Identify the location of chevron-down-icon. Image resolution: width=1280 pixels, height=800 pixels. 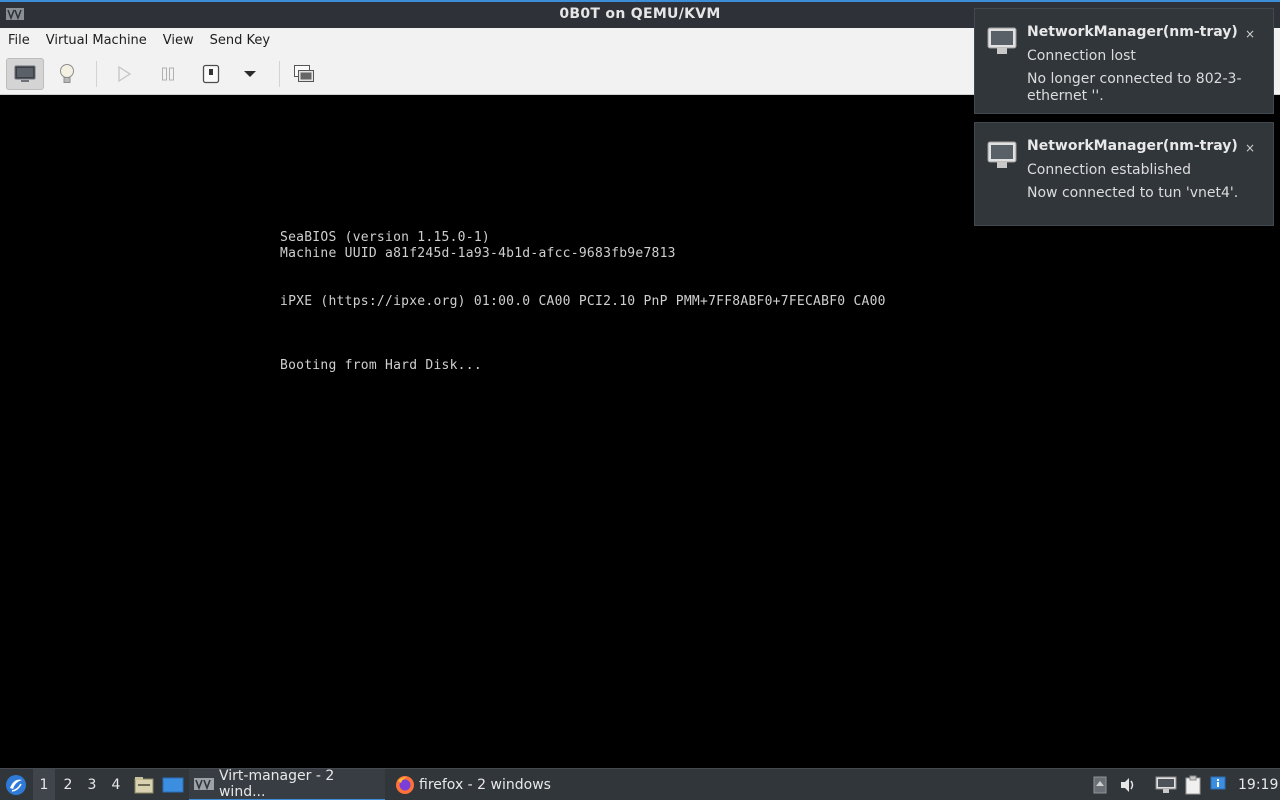
(250, 74).